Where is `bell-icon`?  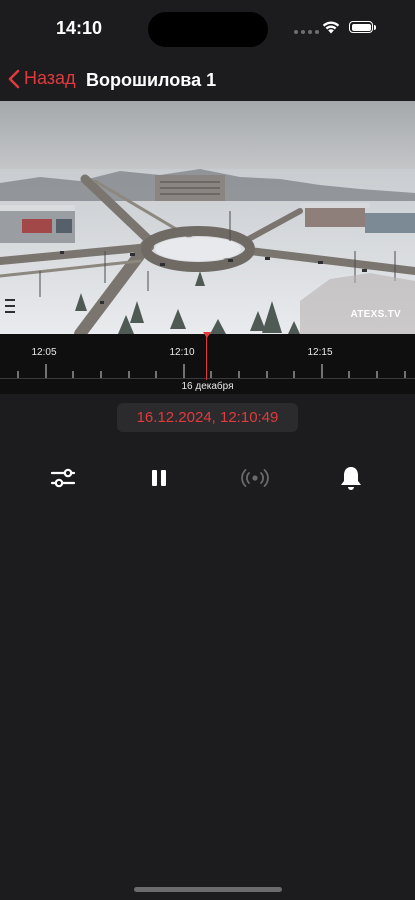
bell-icon is located at coordinates (351, 478).